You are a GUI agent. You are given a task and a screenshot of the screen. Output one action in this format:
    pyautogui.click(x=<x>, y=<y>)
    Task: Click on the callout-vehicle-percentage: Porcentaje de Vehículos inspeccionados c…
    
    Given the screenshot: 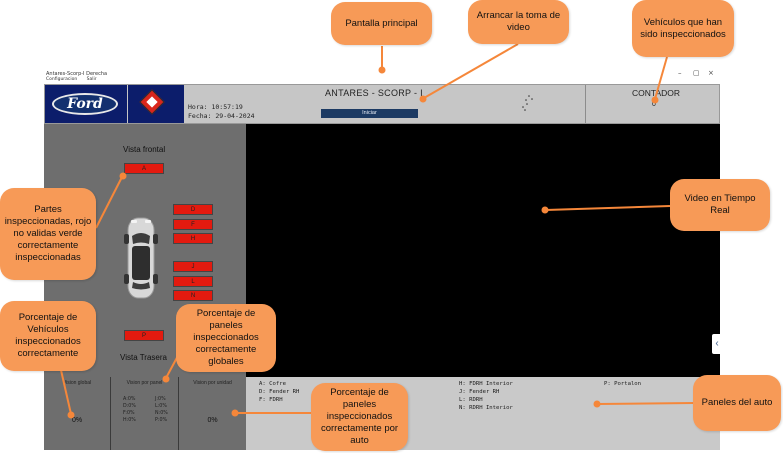 What is the action you would take?
    pyautogui.click(x=48, y=336)
    